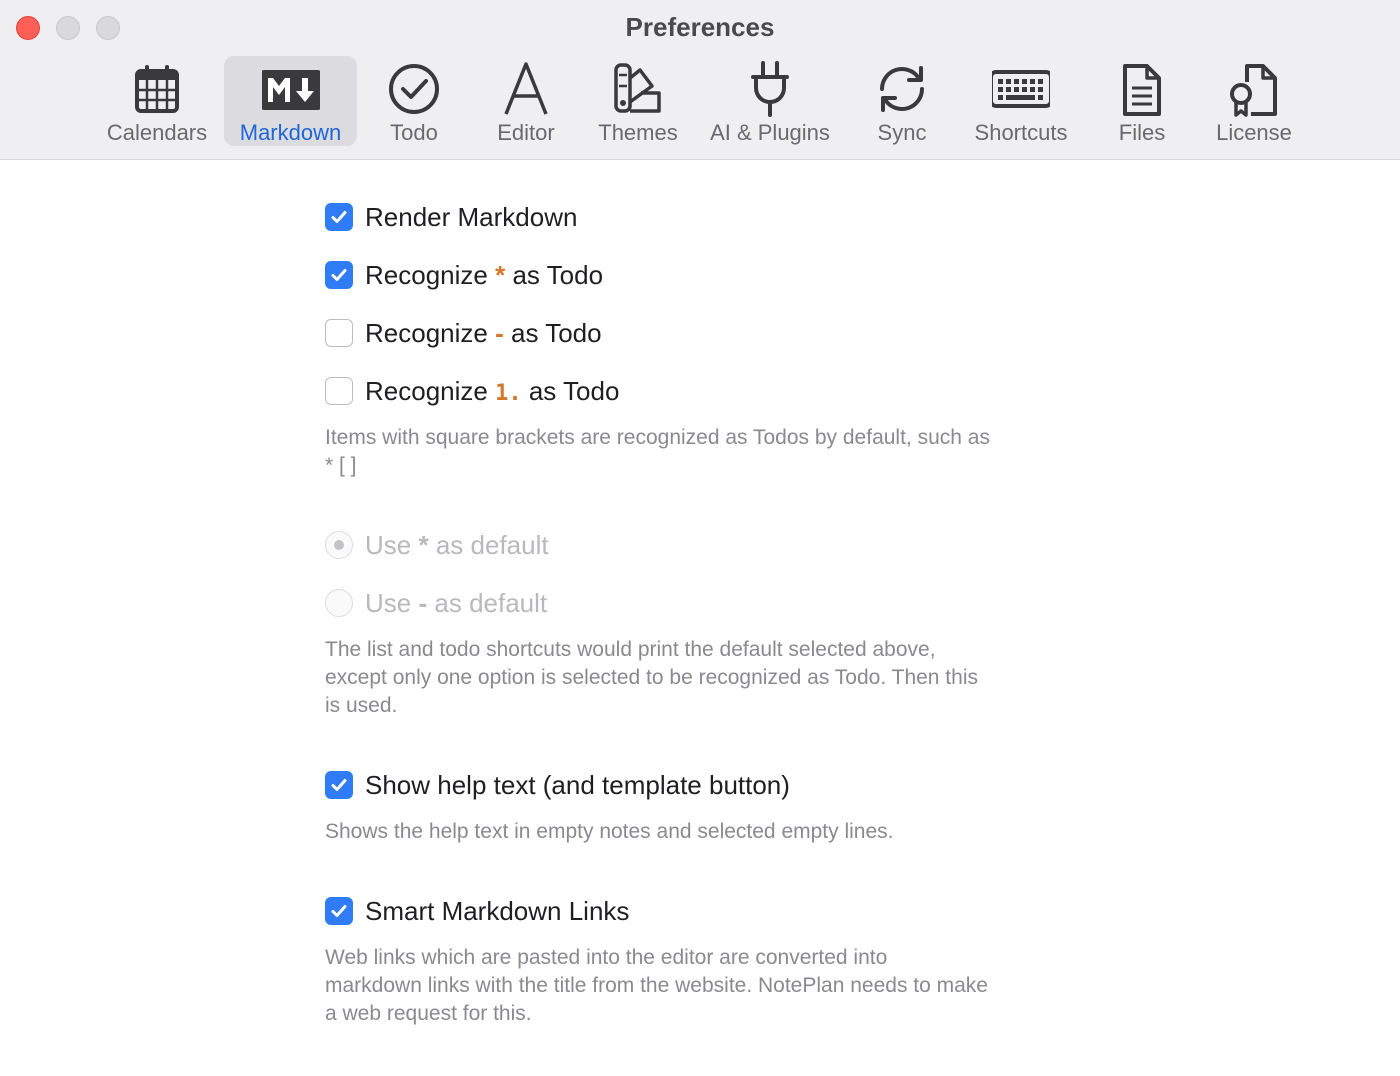 The width and height of the screenshot is (1400, 1076). I want to click on recognize-star-checkbox, so click(339, 275).